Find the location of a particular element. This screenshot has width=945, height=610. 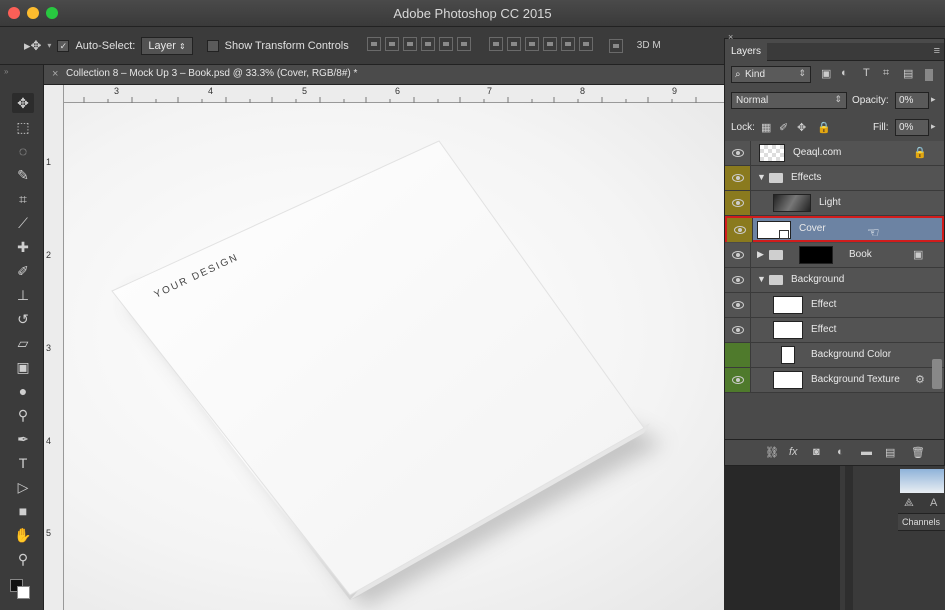

distribute-vcenter-icon is located at coordinates (513, 44).